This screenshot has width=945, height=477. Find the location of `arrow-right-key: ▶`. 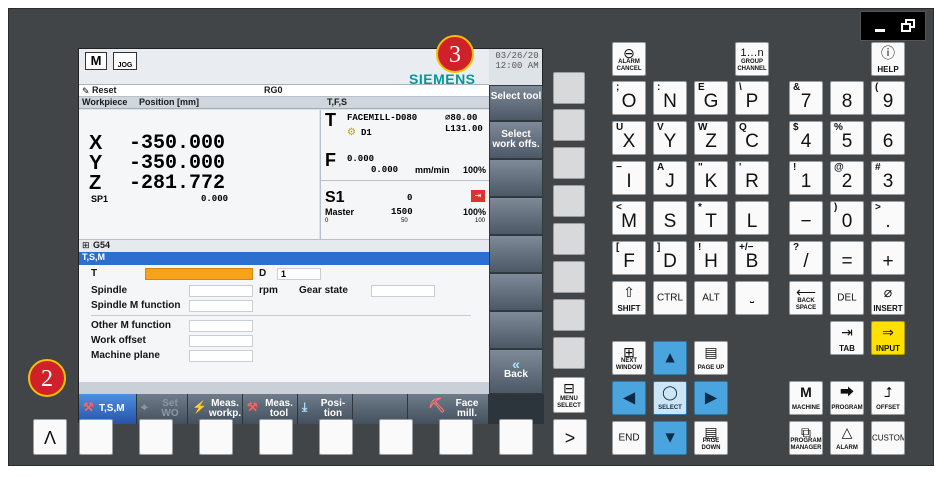

arrow-right-key: ▶ is located at coordinates (711, 398).